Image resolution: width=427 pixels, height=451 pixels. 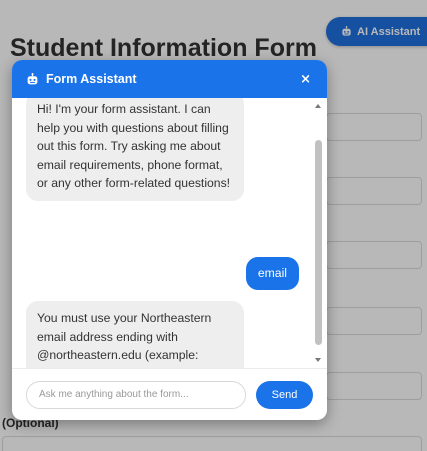 What do you see at coordinates (318, 242) in the screenshot?
I see `scrollbar-thumb` at bounding box center [318, 242].